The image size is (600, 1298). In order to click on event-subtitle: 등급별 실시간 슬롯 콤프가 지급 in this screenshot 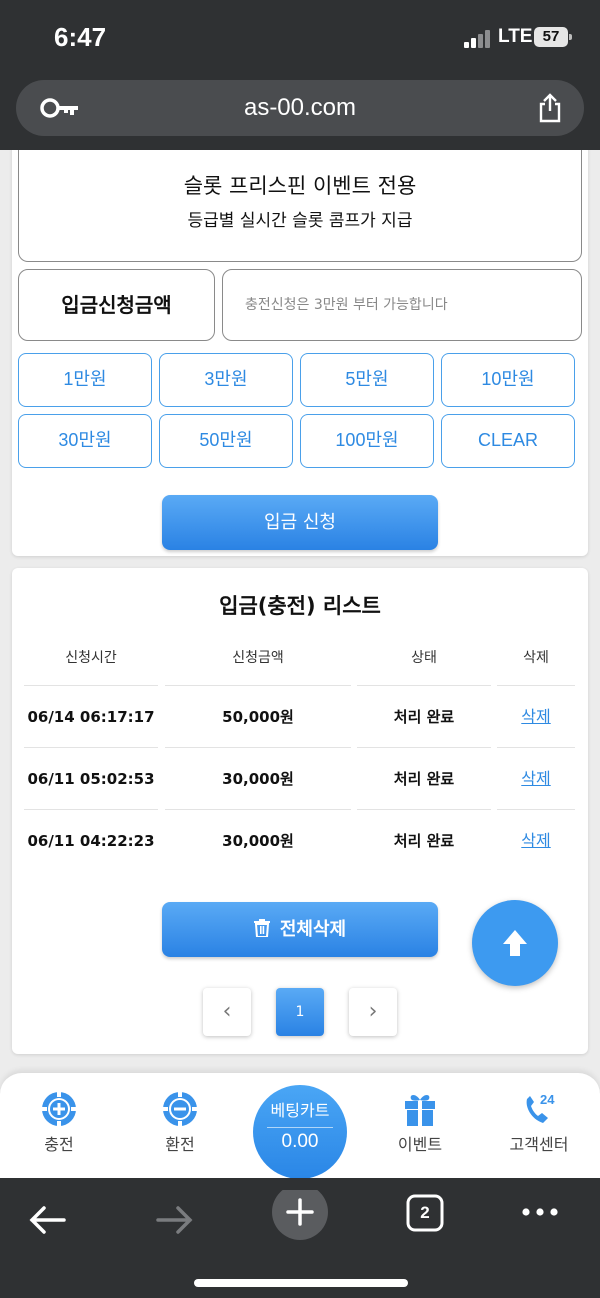, I will do `click(300, 221)`.